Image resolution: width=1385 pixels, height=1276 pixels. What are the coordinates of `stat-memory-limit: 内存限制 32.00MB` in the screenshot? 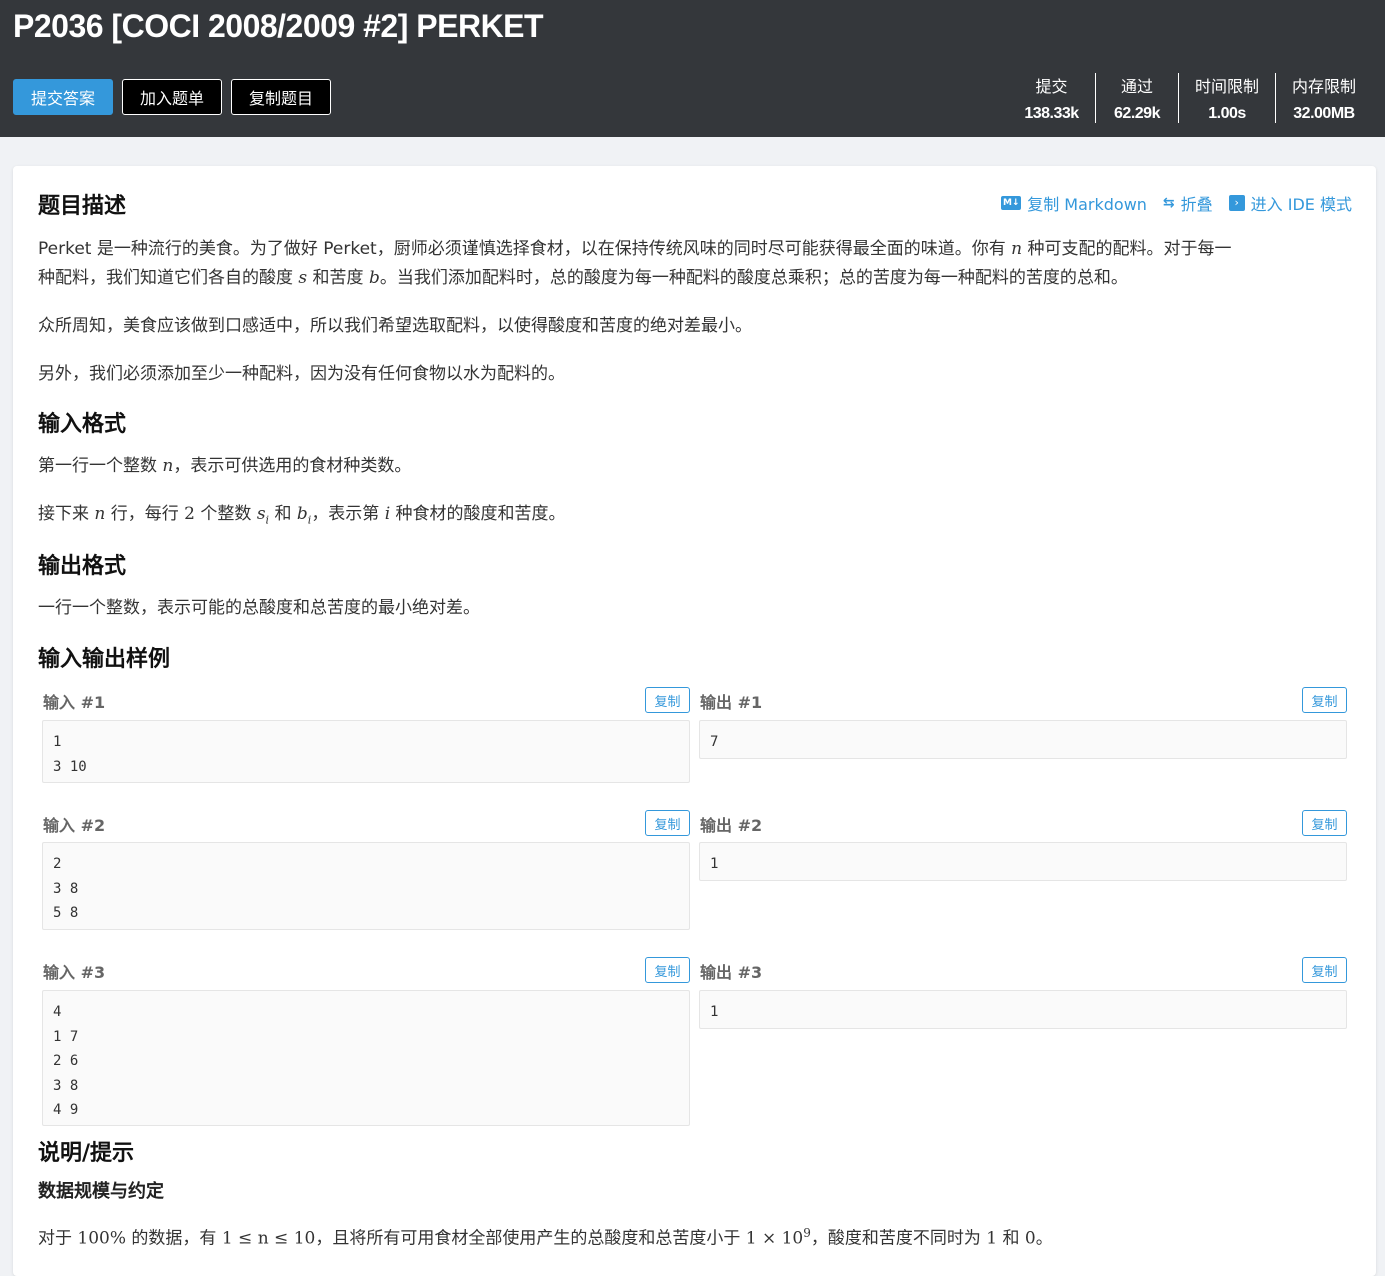 It's located at (1323, 99).